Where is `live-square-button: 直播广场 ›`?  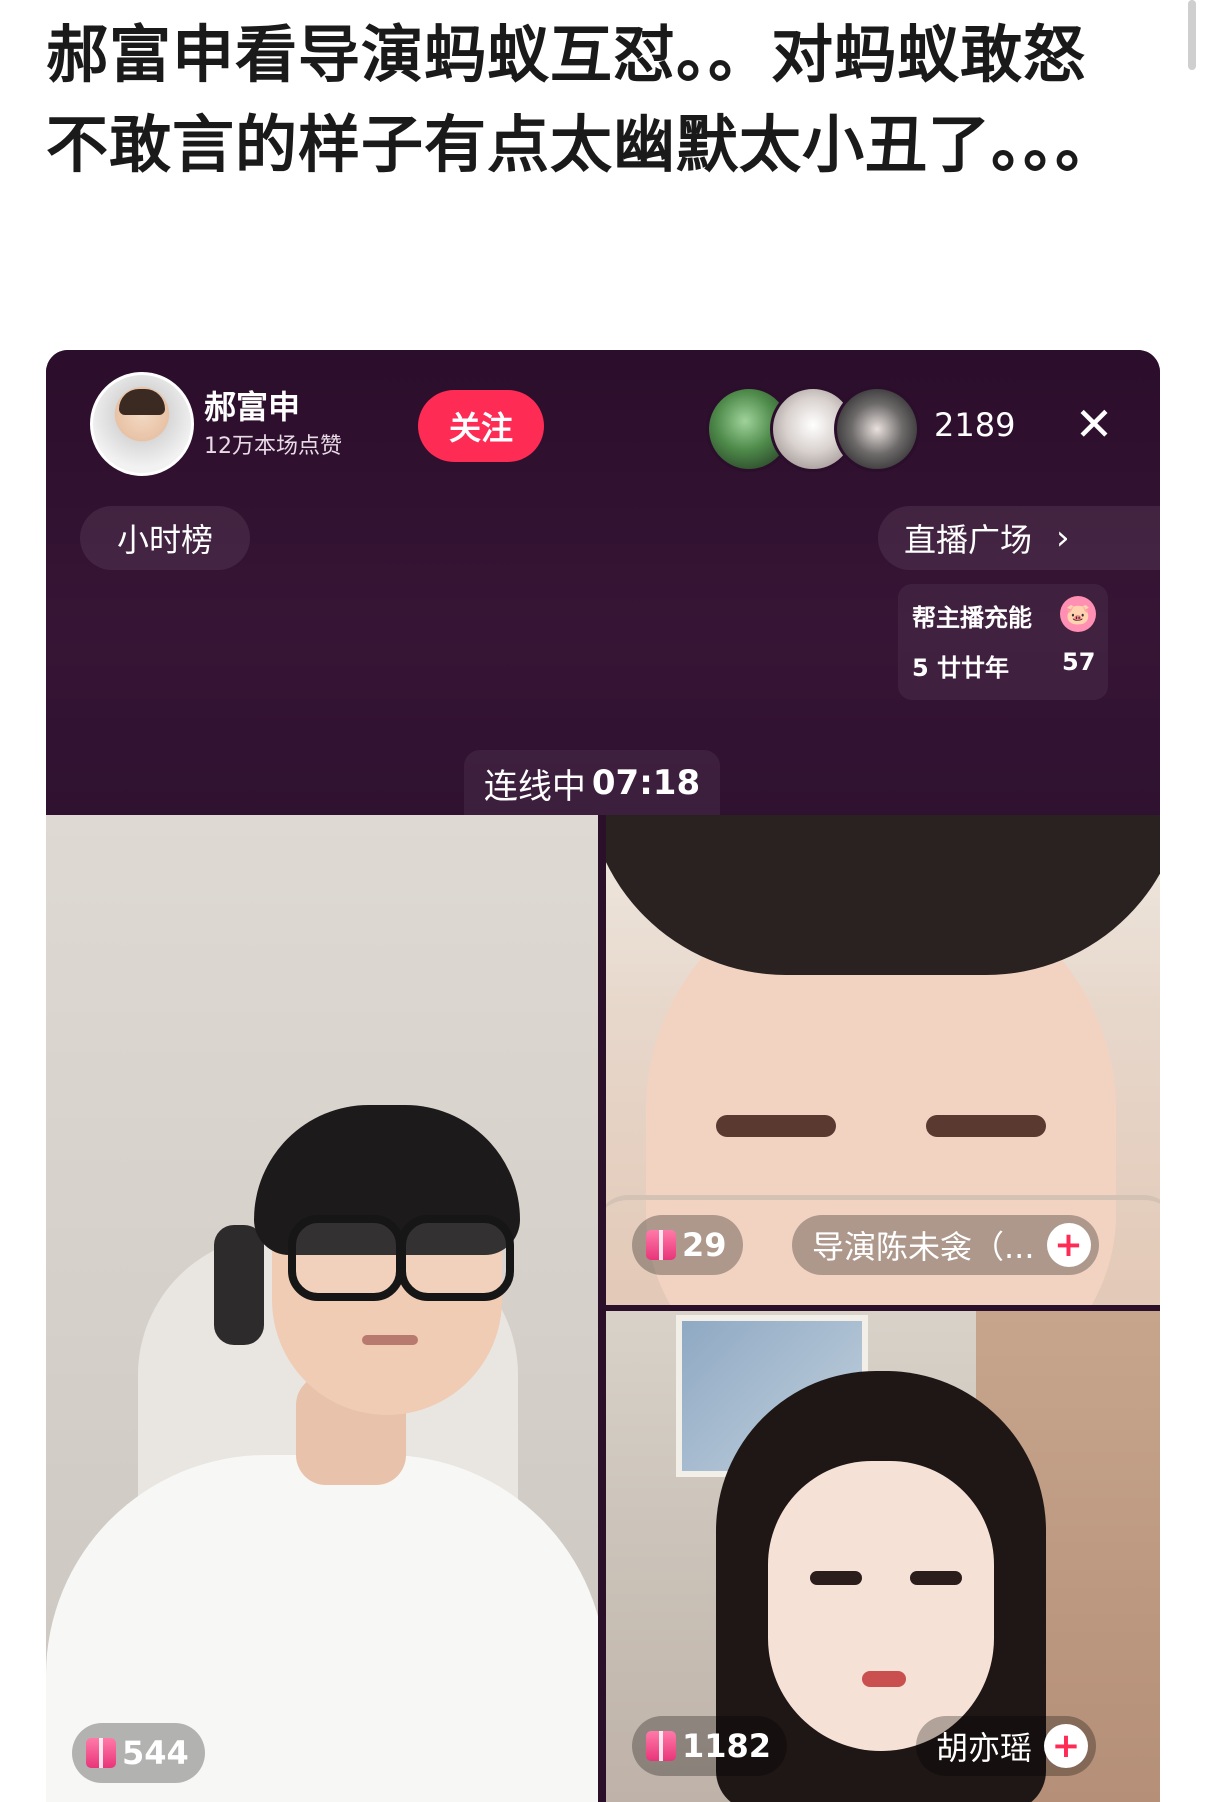 live-square-button: 直播广场 › is located at coordinates (1019, 538).